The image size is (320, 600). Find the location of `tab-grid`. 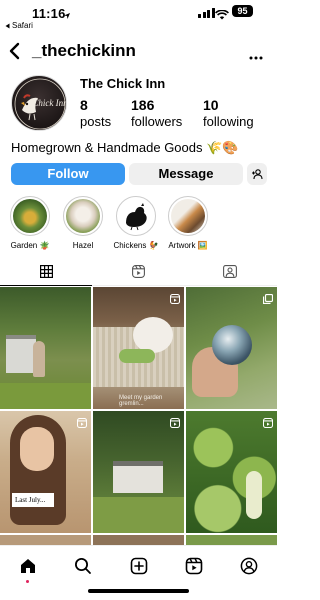

tab-grid is located at coordinates (46, 275).